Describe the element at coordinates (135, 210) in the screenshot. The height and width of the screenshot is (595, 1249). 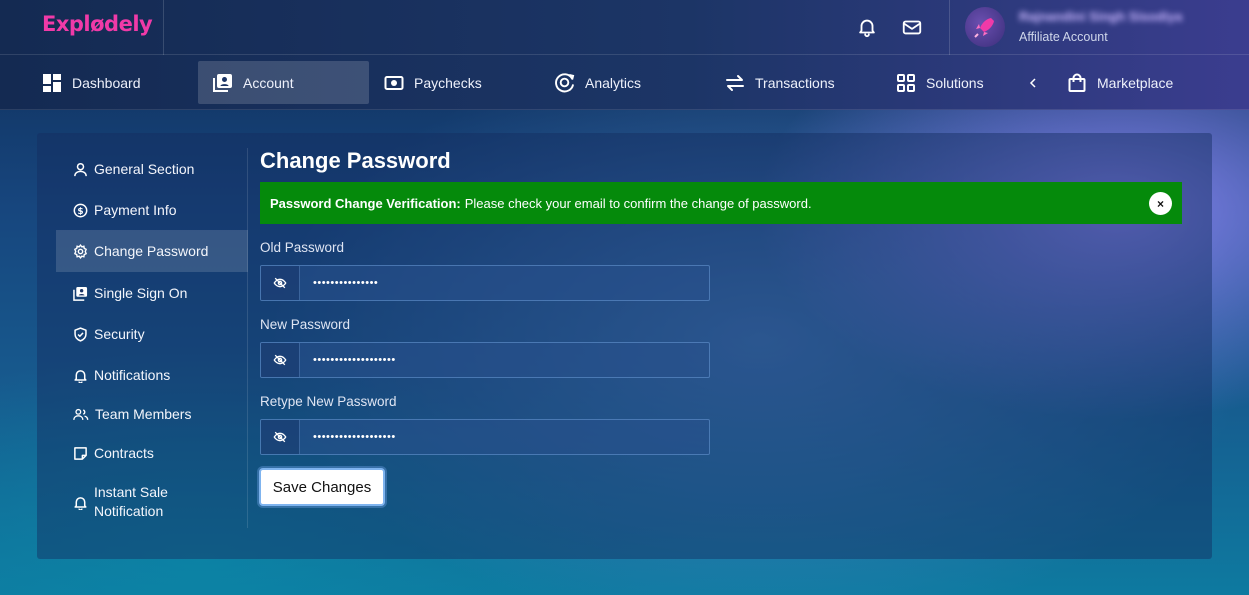
I see `sidebar-item-label: Payment Info` at that location.